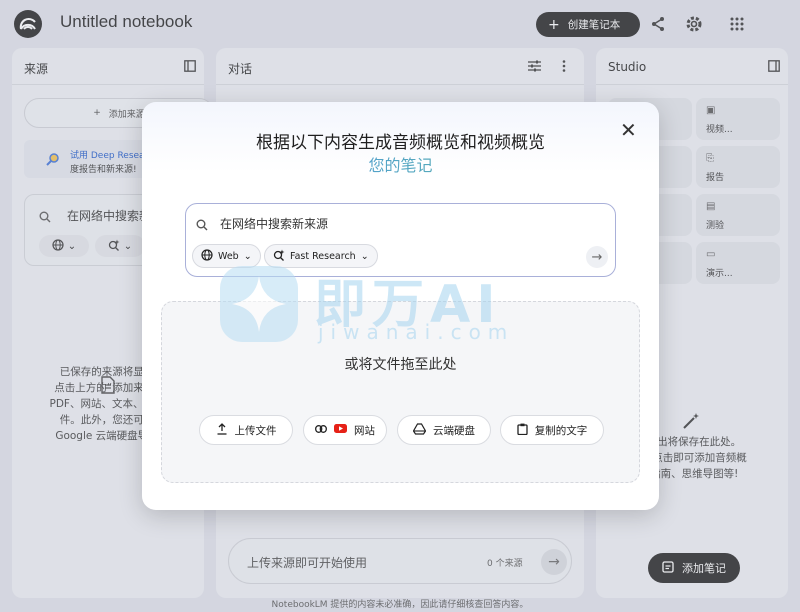  Describe the element at coordinates (364, 430) in the screenshot. I see `website-label: 网站` at that location.